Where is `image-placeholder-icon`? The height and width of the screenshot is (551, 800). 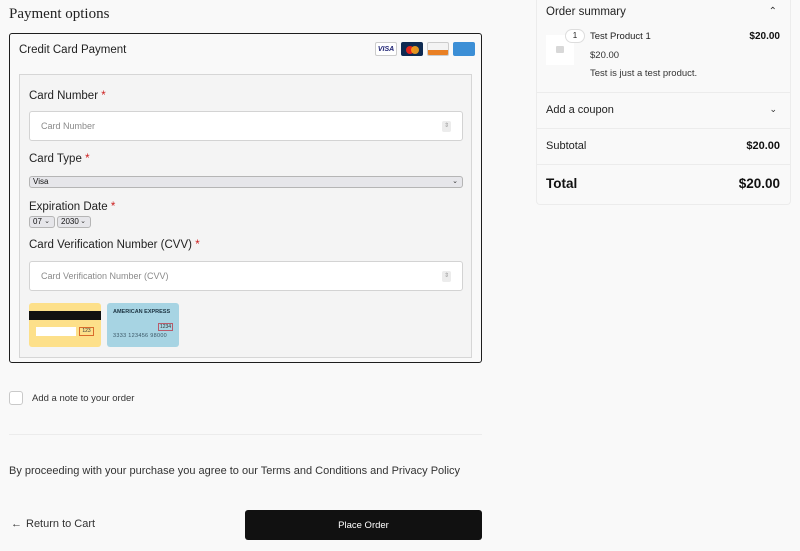
image-placeholder-icon is located at coordinates (560, 49).